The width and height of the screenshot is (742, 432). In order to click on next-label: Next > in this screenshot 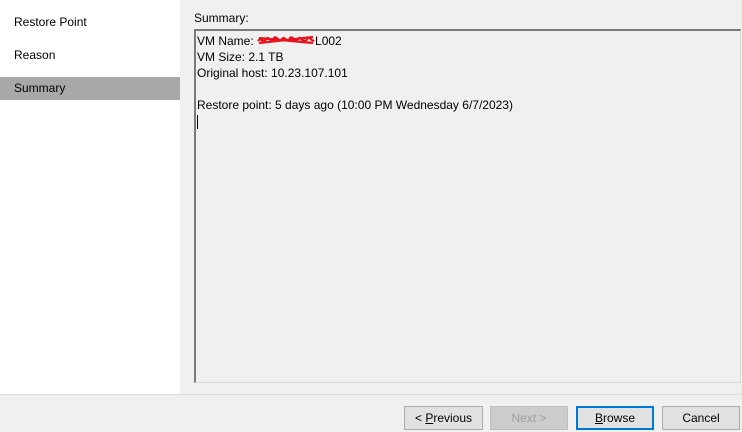, I will do `click(529, 418)`.